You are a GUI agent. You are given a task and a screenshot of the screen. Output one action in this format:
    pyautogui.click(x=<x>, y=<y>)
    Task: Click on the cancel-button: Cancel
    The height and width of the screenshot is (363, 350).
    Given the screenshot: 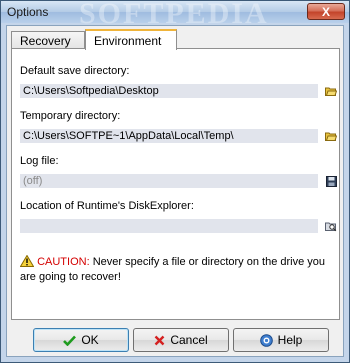 What is the action you would take?
    pyautogui.click(x=181, y=340)
    